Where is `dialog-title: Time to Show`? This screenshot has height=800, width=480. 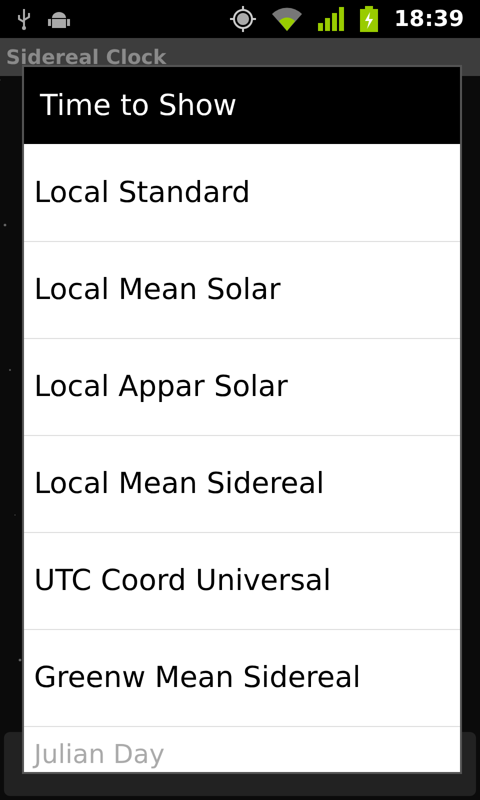
dialog-title: Time to Show is located at coordinates (138, 105).